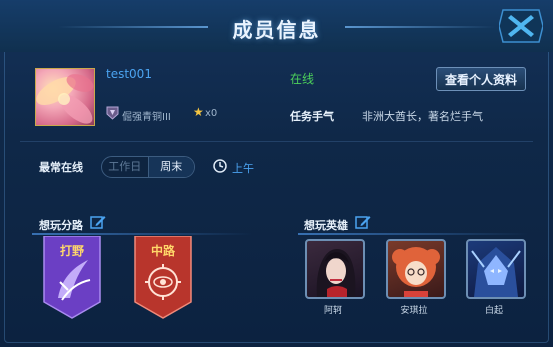 The height and width of the screenshot is (347, 553). I want to click on hero-baiqi-name: 白起, so click(493, 311).